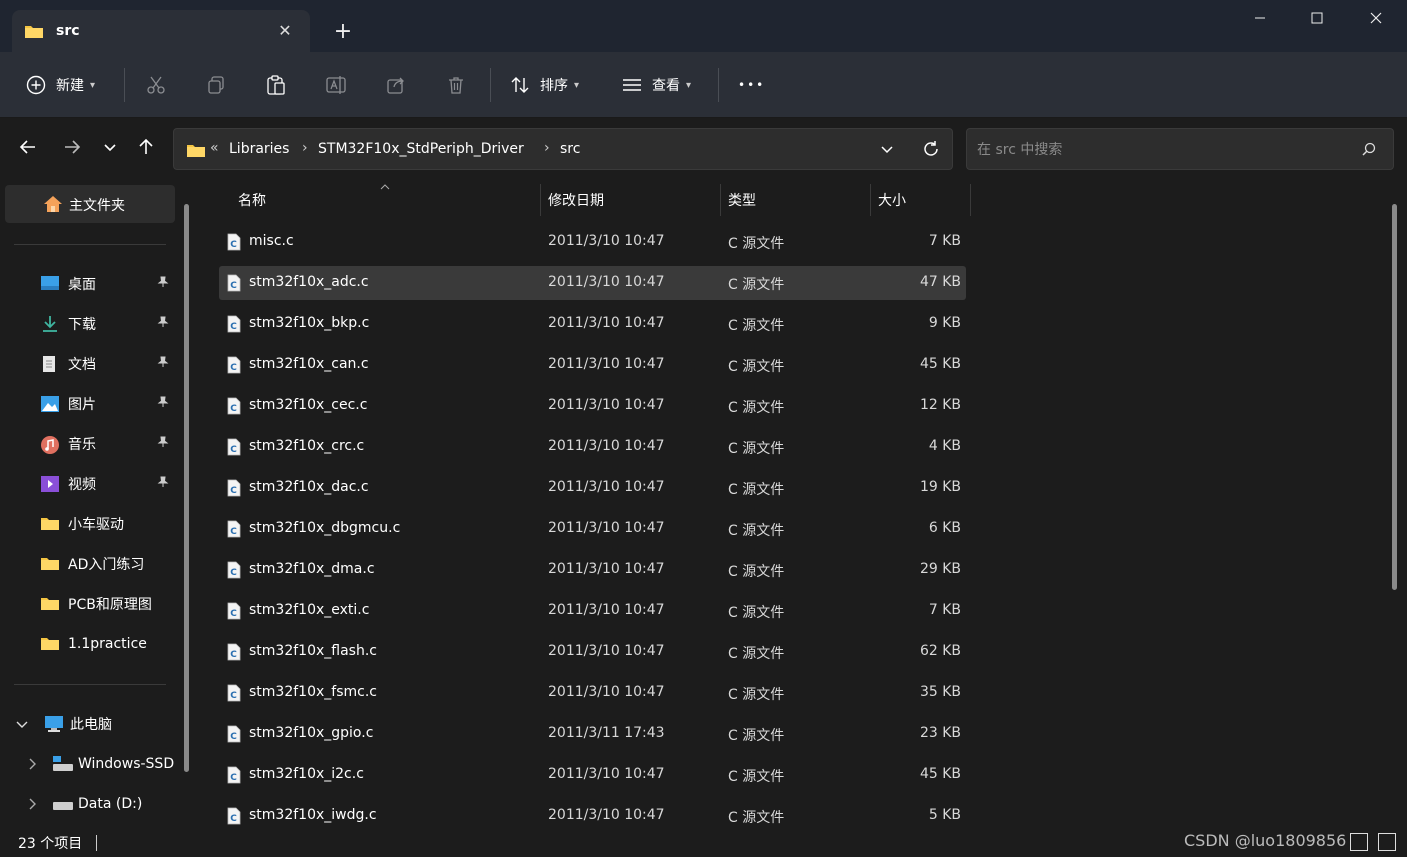  Describe the element at coordinates (68, 324) in the screenshot. I see `sidebar-item-quick: 下载` at that location.